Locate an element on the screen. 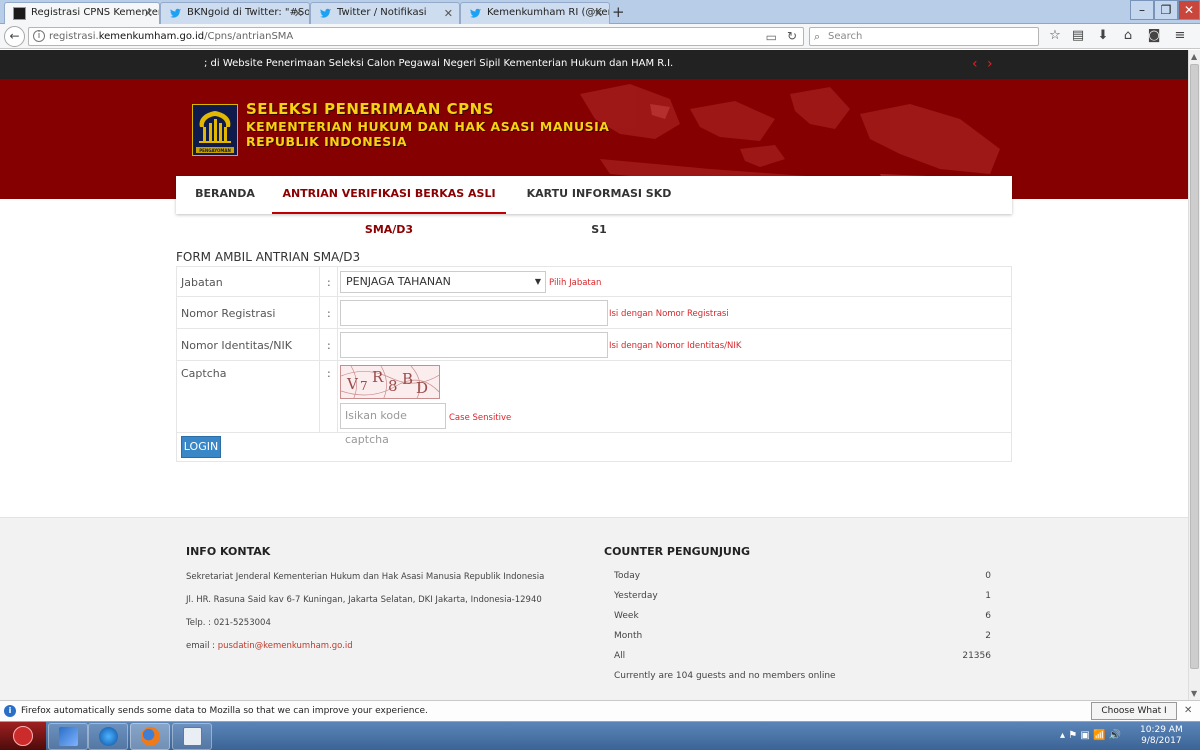  close-window-button: ✕ is located at coordinates (1189, 10).